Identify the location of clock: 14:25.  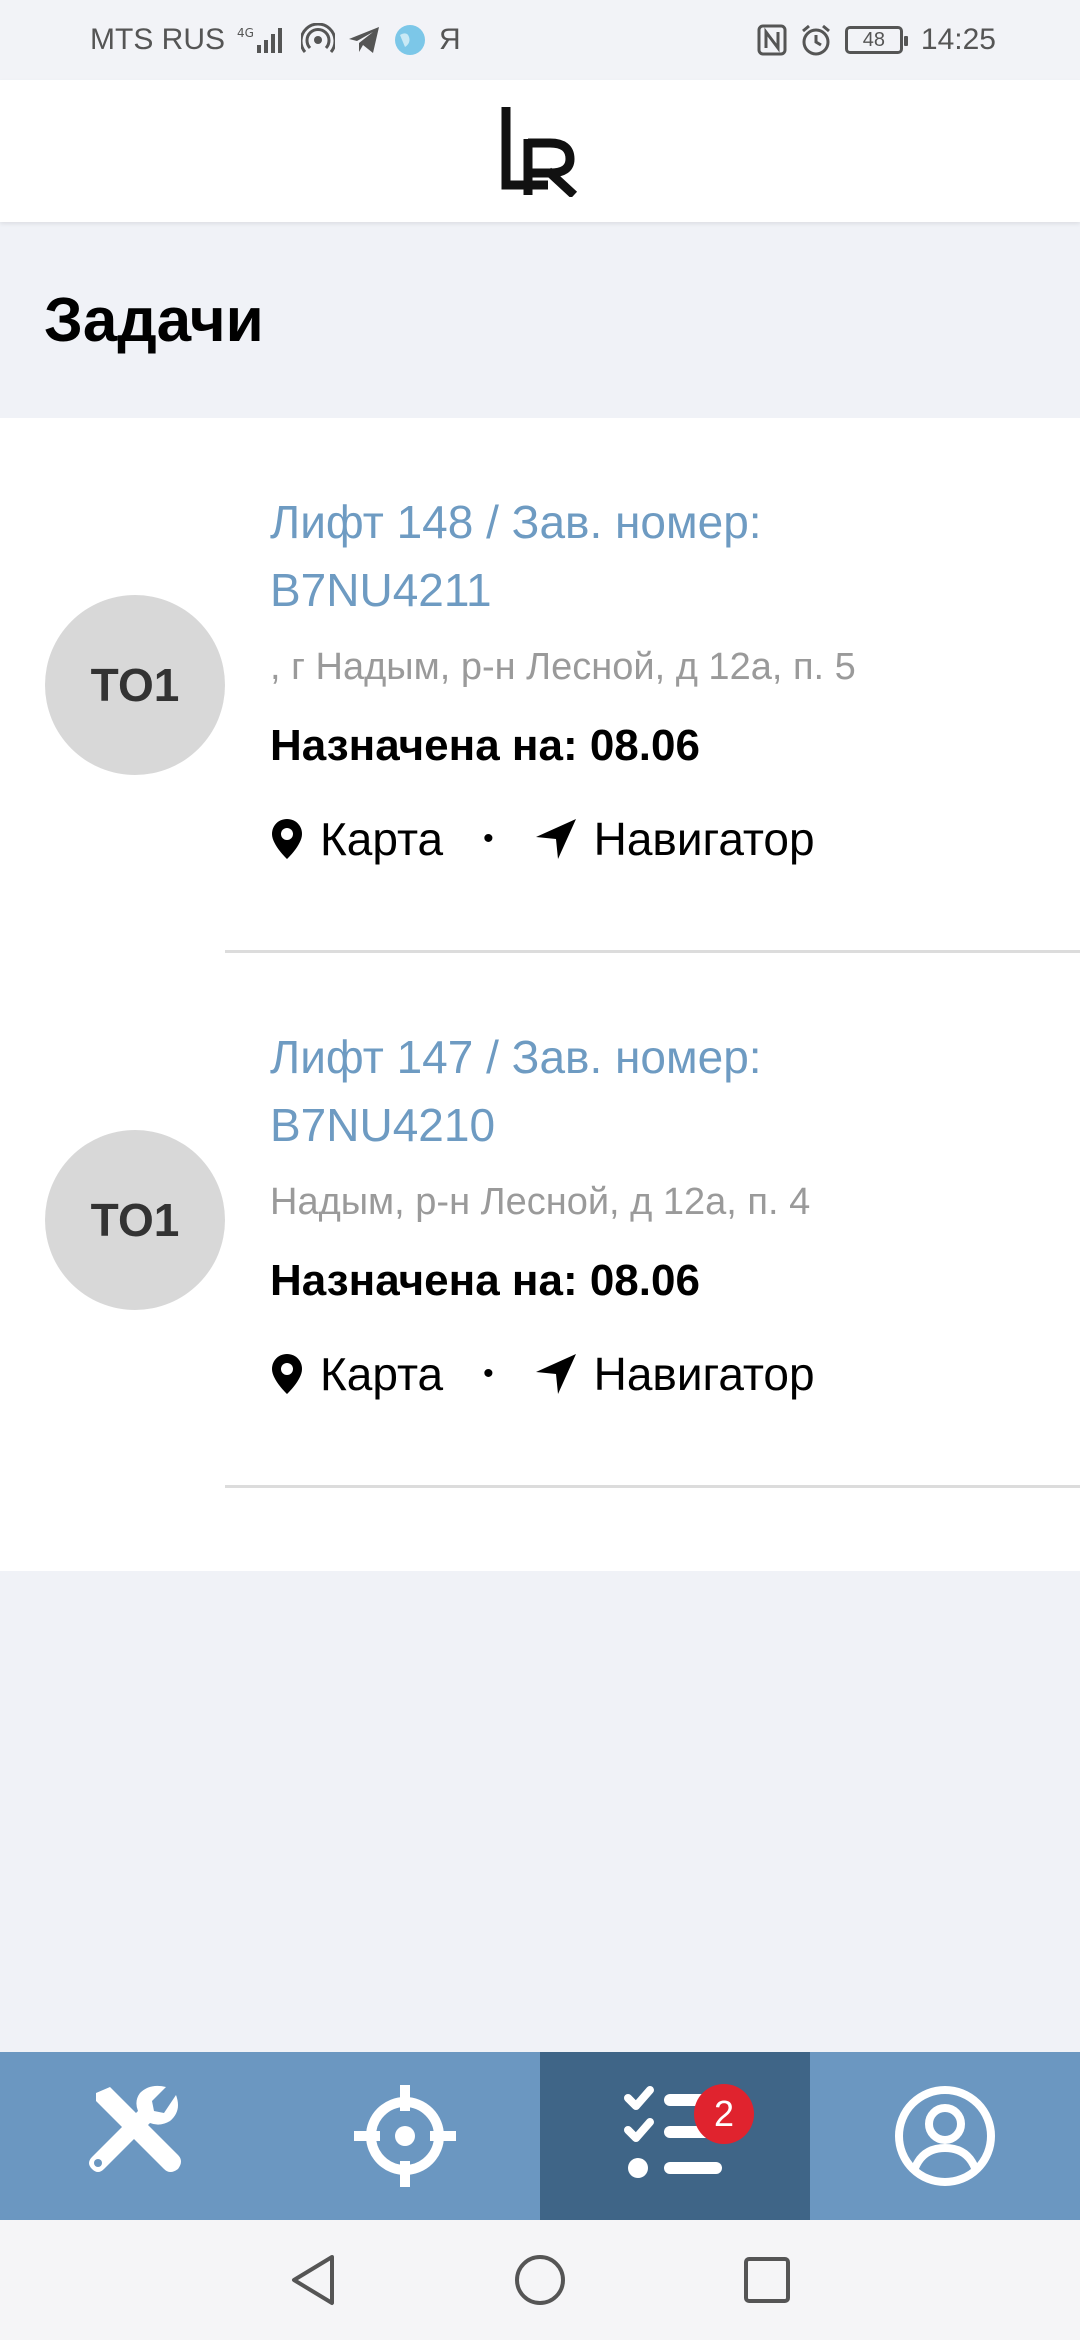
(958, 39).